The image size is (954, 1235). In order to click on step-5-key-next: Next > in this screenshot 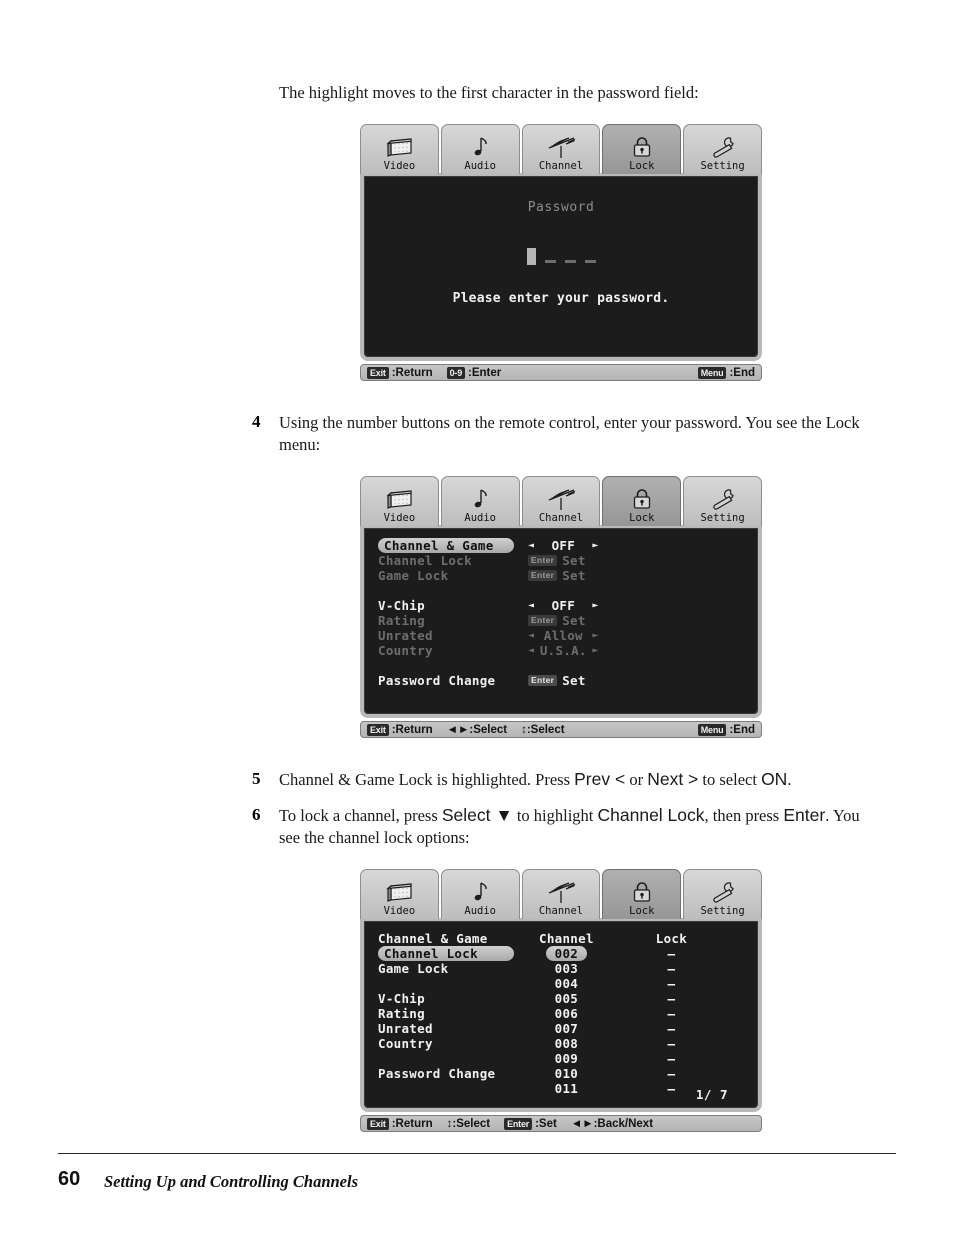, I will do `click(673, 779)`.